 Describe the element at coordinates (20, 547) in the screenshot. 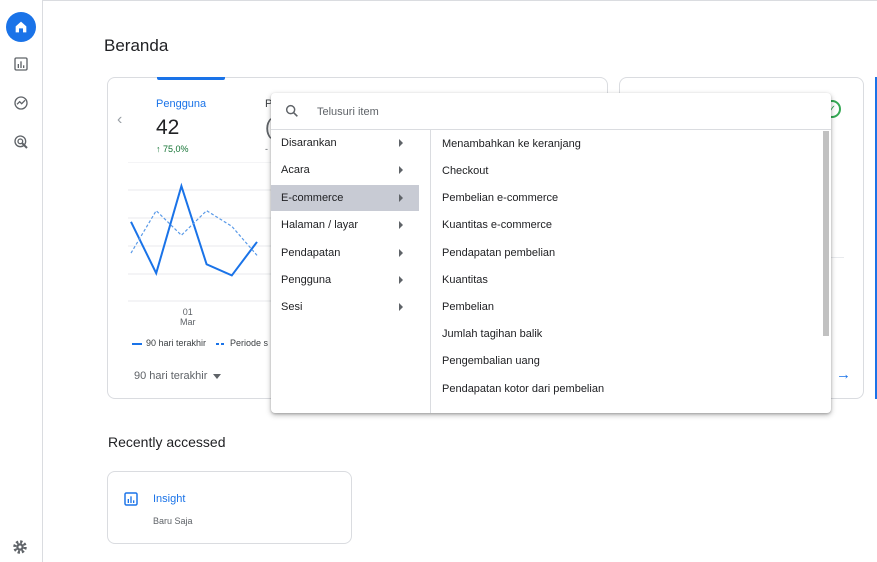

I see `gear-icon` at that location.